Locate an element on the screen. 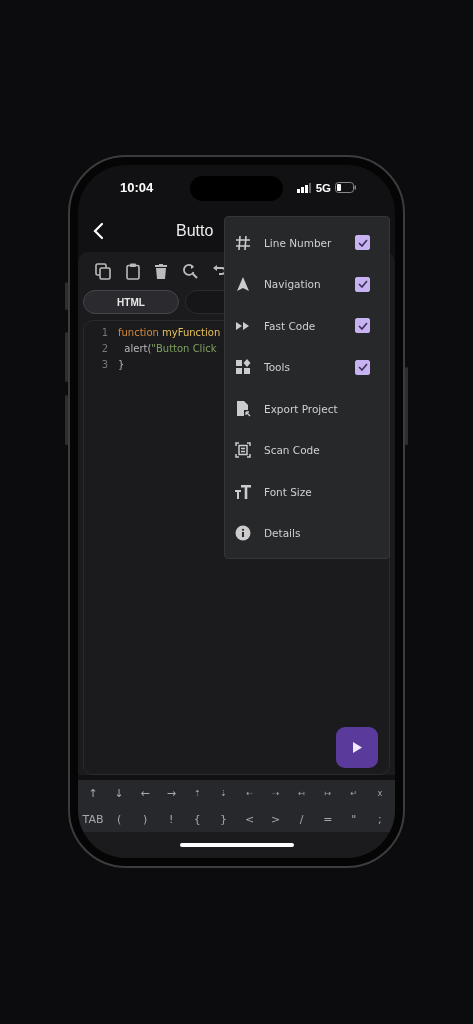  page-title: Butto is located at coordinates (195, 231).